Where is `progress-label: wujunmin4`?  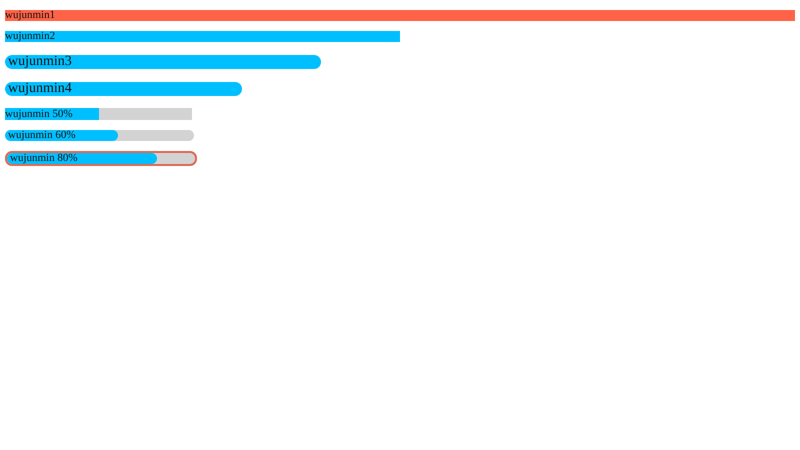 progress-label: wujunmin4 is located at coordinates (40, 89).